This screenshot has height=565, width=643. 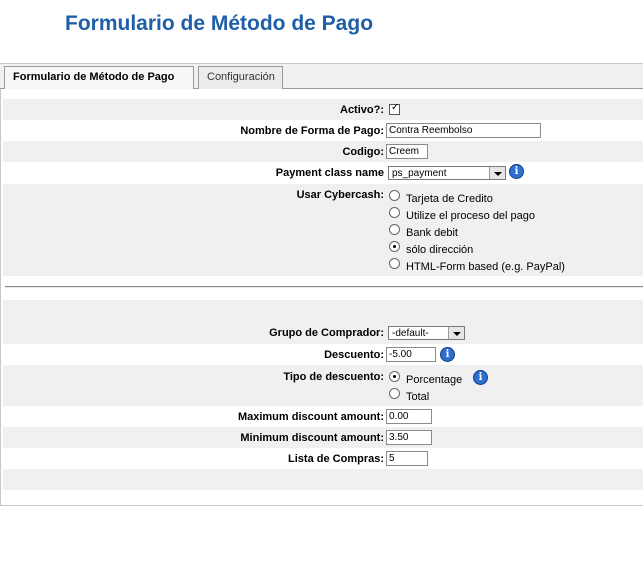 I want to click on row-tipo-descuento: Tipo de descuento: Porcentage i Total, so click(x=323, y=385).